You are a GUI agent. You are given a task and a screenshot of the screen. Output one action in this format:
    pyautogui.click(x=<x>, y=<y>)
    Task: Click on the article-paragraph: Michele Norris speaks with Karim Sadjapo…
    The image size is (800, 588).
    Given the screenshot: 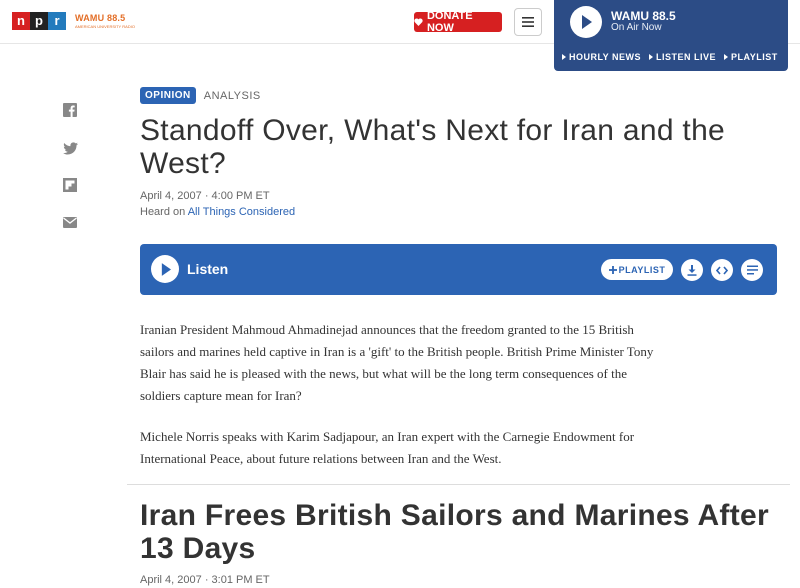 What is the action you would take?
    pyautogui.click(x=387, y=447)
    